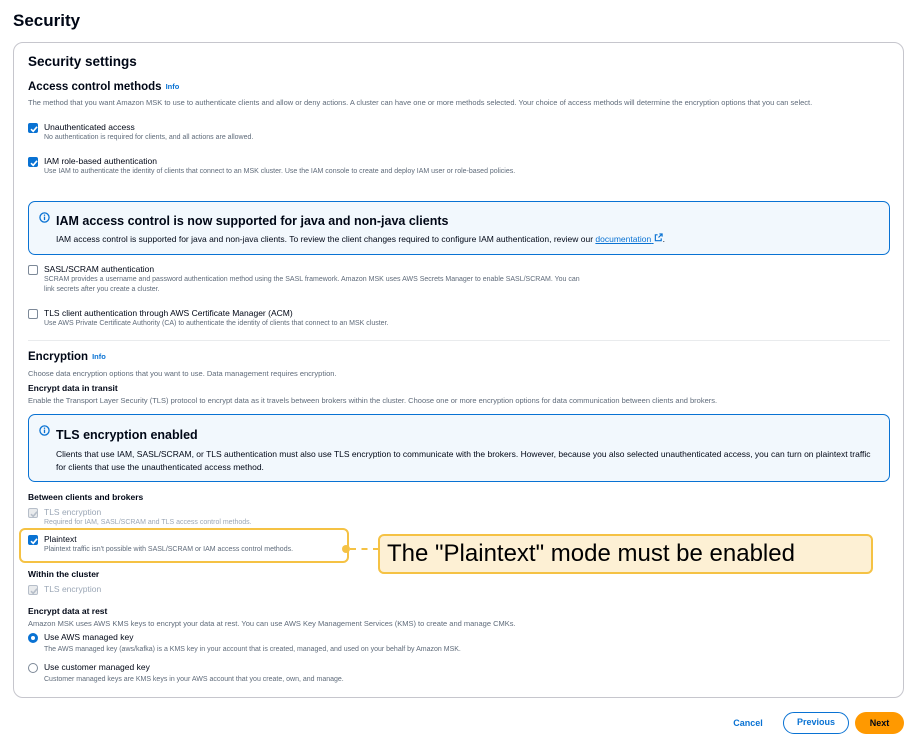 This screenshot has width=916, height=741. Describe the element at coordinates (625, 554) in the screenshot. I see `annotation-callout: The "Plaintext" mode must be enabled` at that location.